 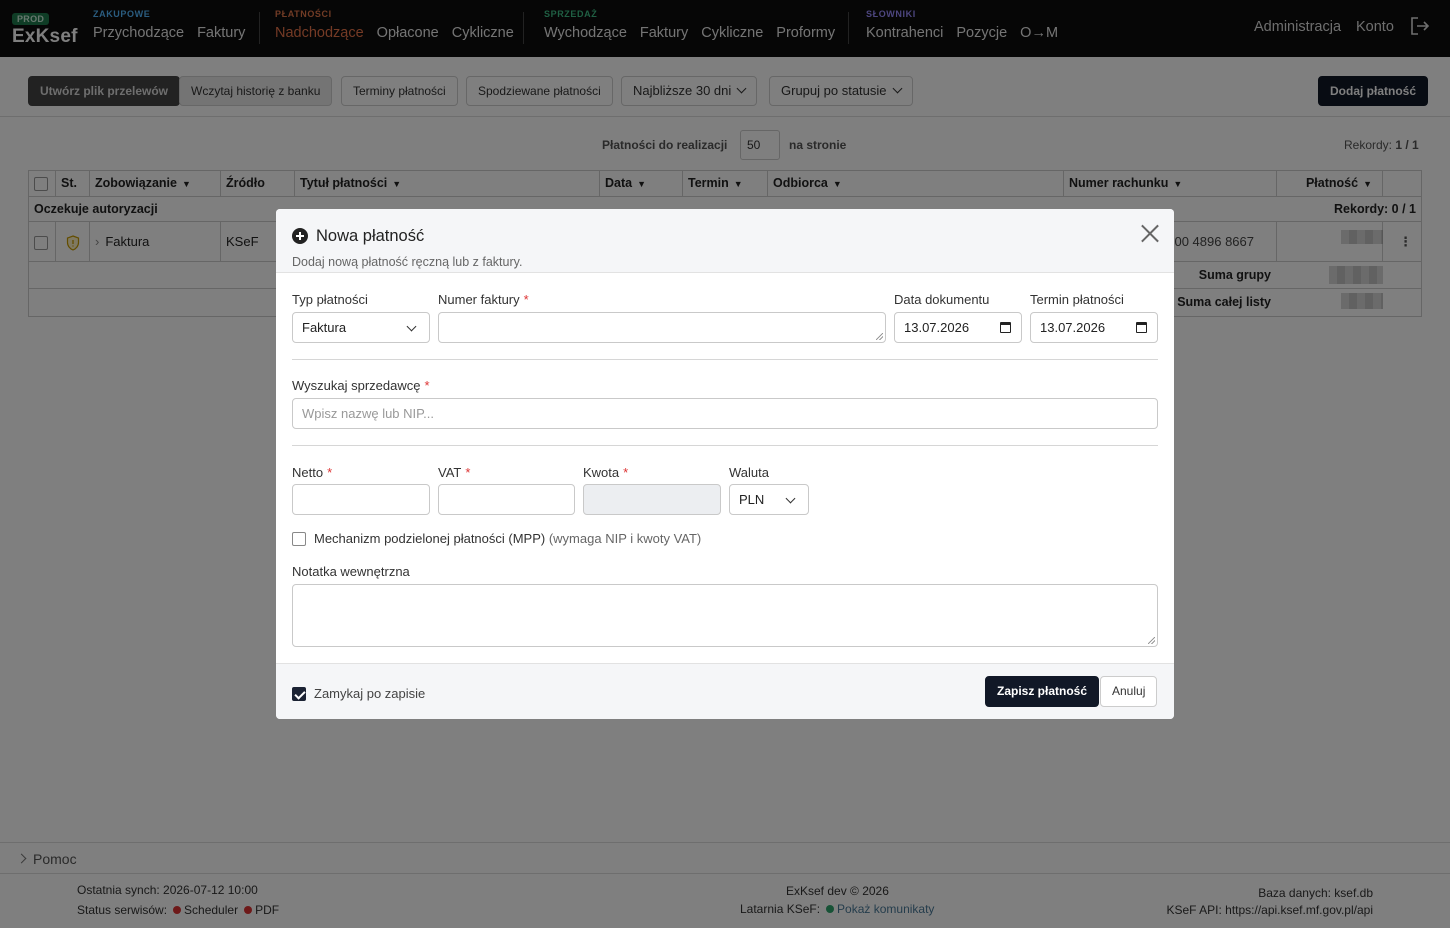 What do you see at coordinates (324, 327) in the screenshot?
I see `payment-type-value: Faktura` at bounding box center [324, 327].